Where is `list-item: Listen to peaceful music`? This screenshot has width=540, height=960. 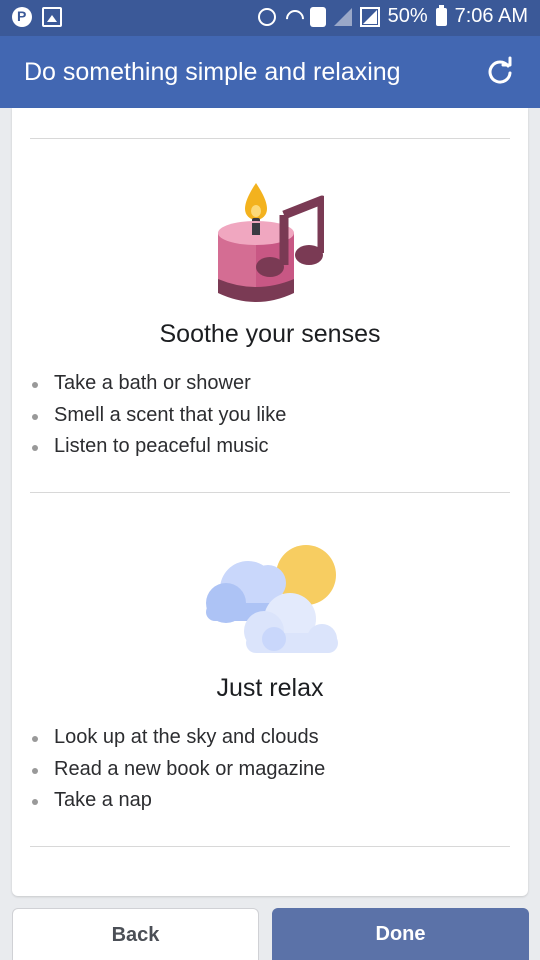
list-item: Listen to peaceful music is located at coordinates (158, 447).